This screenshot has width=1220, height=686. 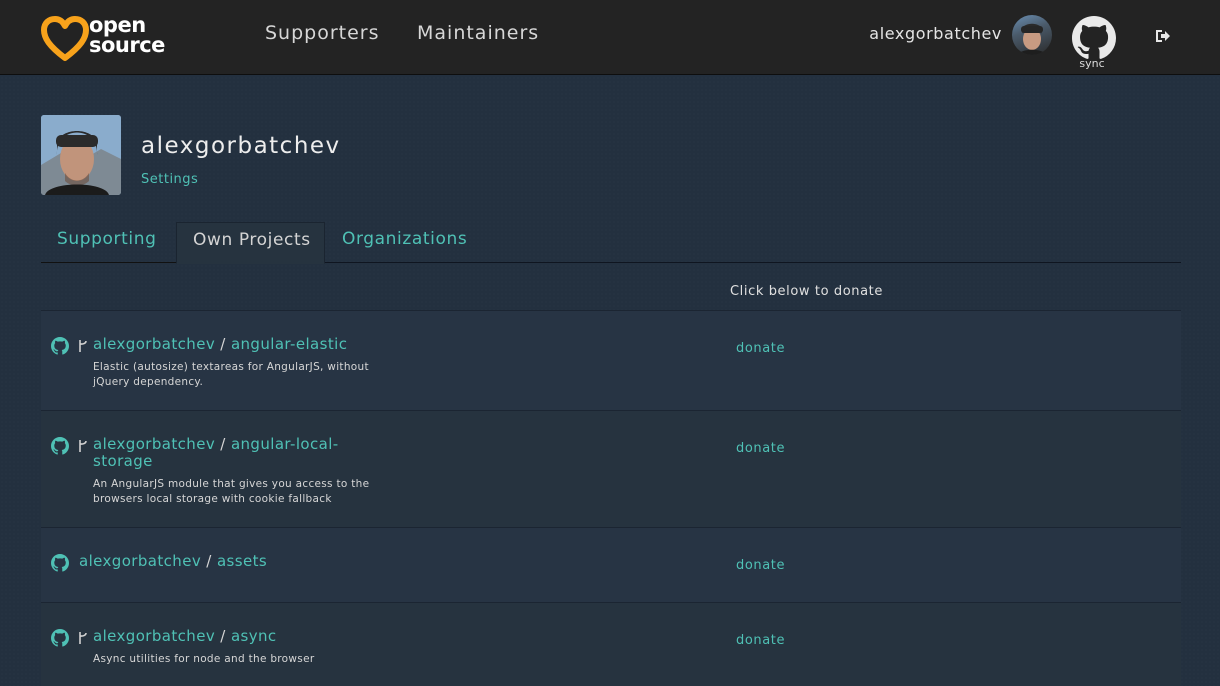 What do you see at coordinates (1092, 63) in the screenshot?
I see `sync-label: sync` at bounding box center [1092, 63].